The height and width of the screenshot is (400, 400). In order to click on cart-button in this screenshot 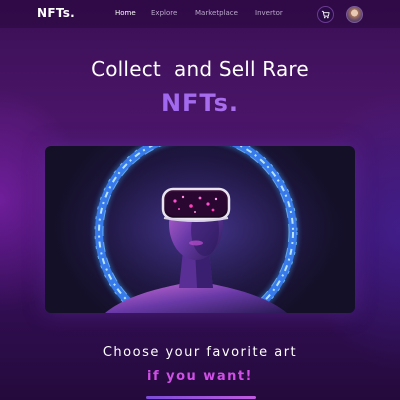, I will do `click(325, 14)`.